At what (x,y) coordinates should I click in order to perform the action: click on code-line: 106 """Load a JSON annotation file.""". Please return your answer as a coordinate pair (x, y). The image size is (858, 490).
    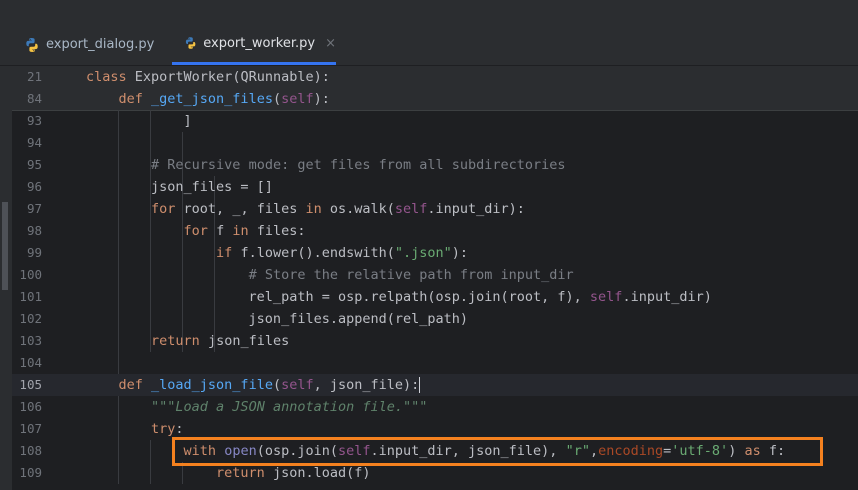
    Looking at the image, I should click on (435, 407).